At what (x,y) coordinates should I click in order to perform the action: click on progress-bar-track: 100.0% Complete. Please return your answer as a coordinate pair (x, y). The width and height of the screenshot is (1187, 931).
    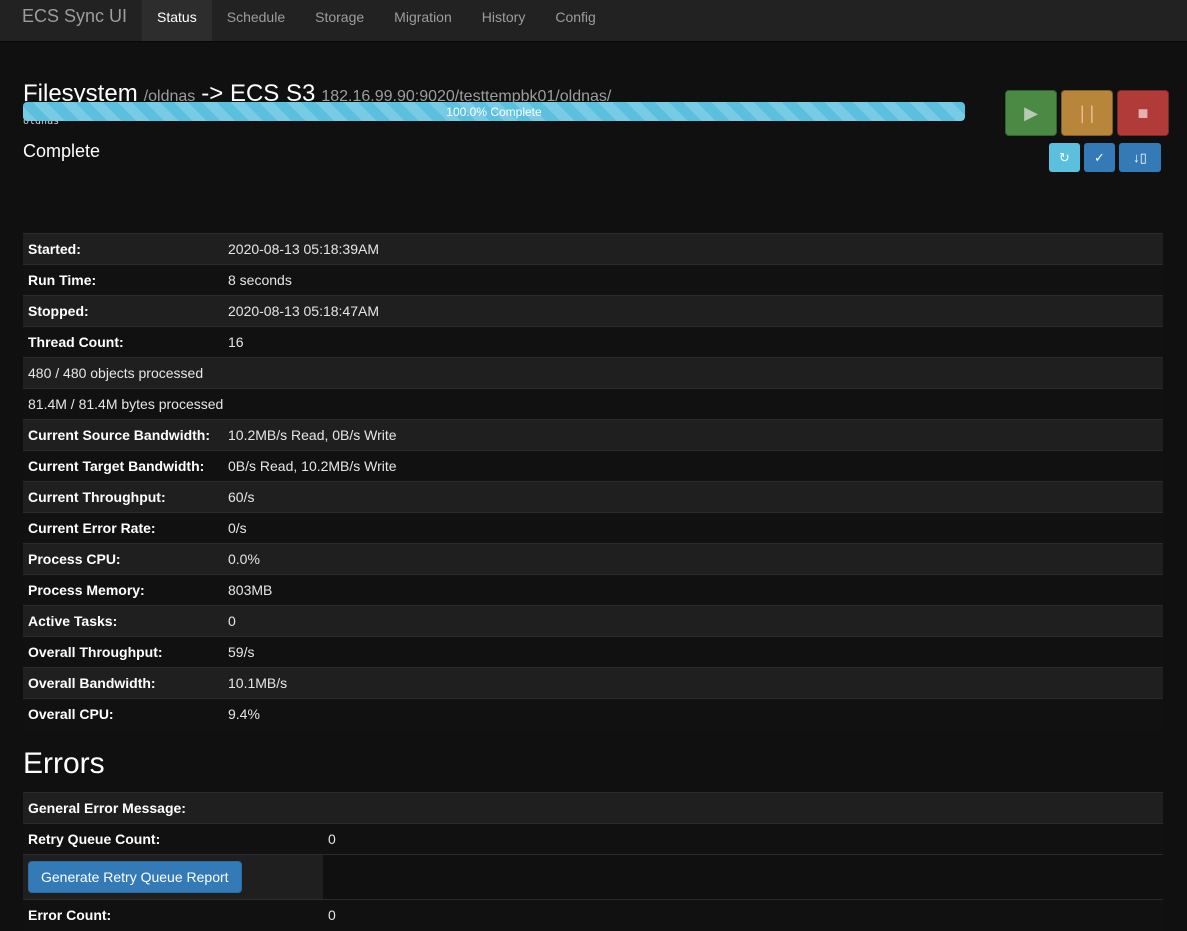
    Looking at the image, I should click on (494, 111).